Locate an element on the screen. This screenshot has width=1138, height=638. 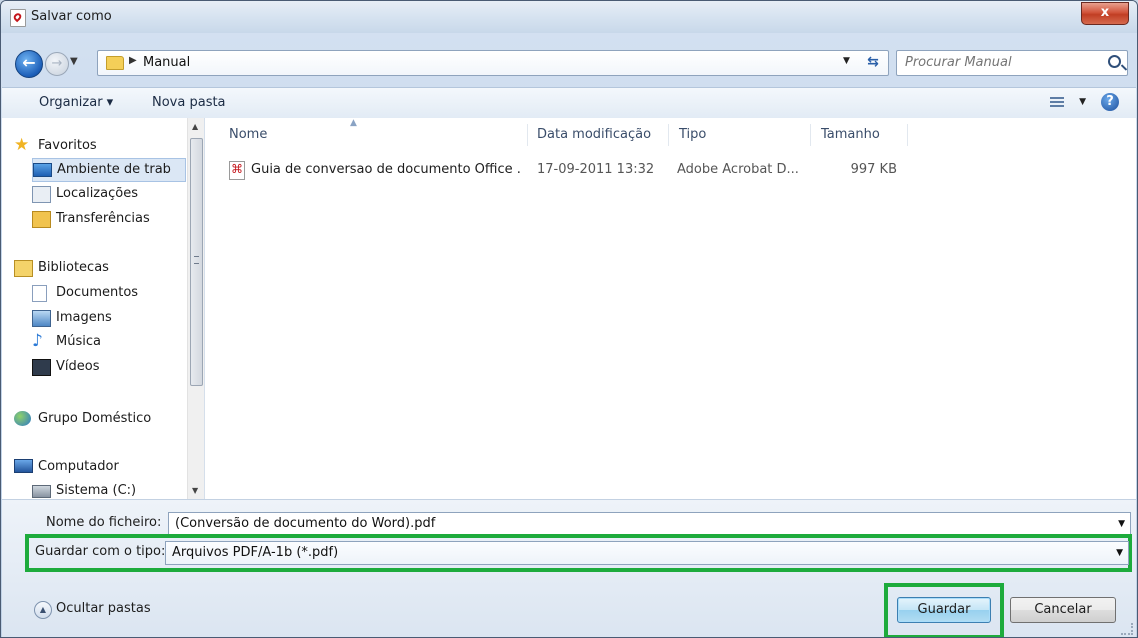
sidebar-item-homegroup: Grupo Doméstico is located at coordinates (99, 419).